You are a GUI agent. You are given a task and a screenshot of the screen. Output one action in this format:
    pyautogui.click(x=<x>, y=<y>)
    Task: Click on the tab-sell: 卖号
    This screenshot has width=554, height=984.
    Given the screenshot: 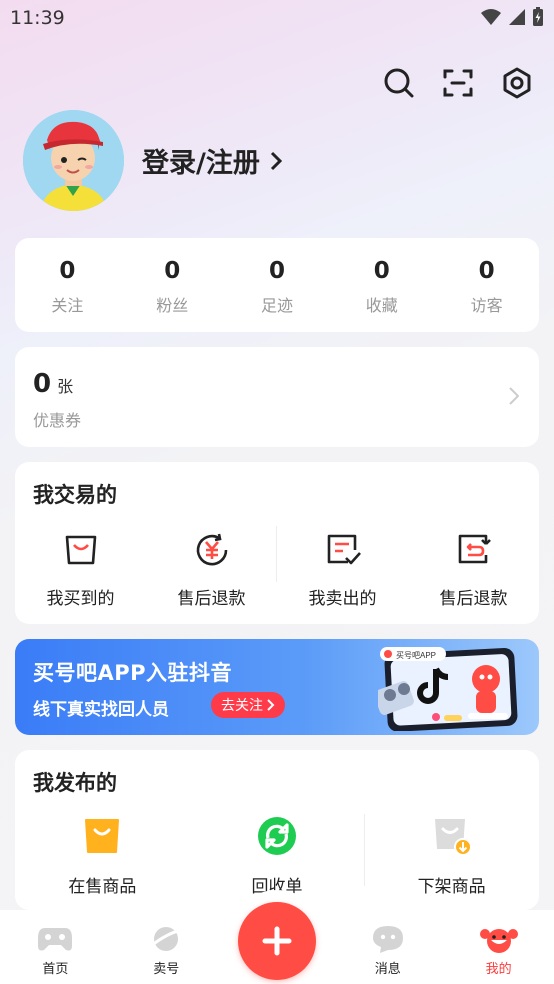 What is the action you would take?
    pyautogui.click(x=166, y=947)
    